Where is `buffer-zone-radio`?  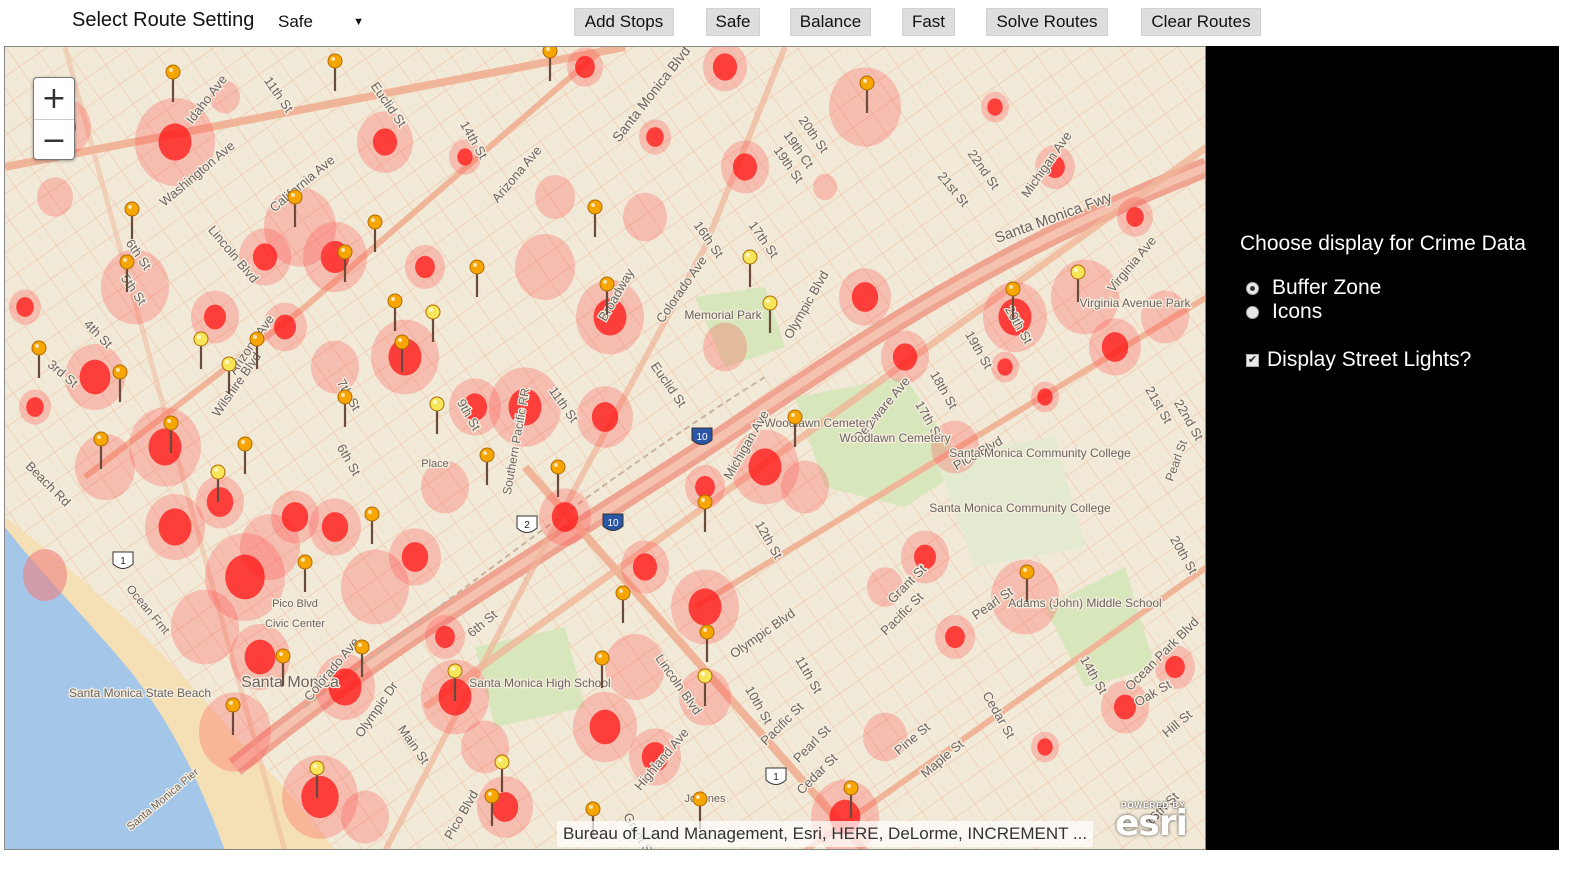 buffer-zone-radio is located at coordinates (1252, 288).